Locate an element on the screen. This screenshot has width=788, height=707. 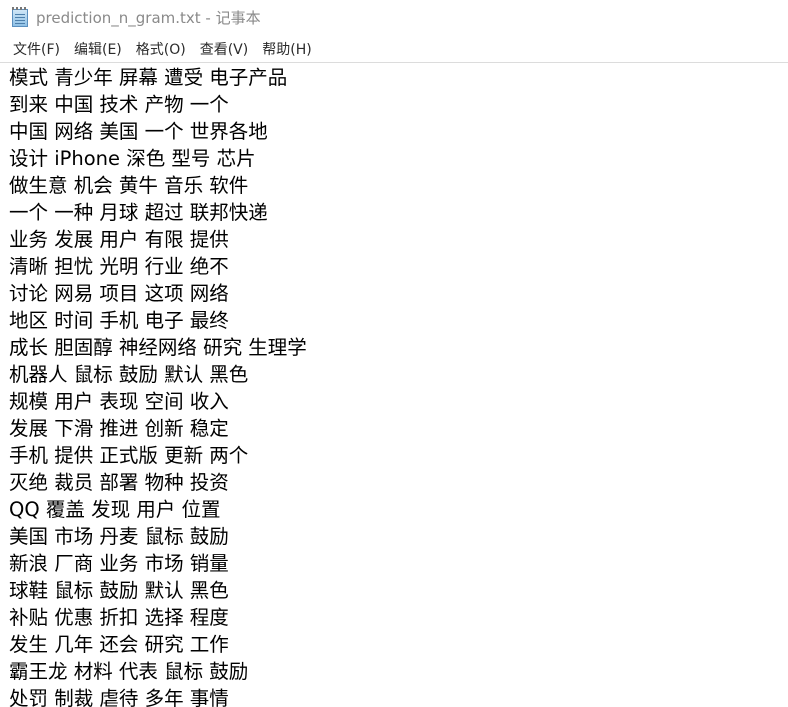
text-line: 设计 iPhone 深色 型号 芯片 is located at coordinates (132, 158).